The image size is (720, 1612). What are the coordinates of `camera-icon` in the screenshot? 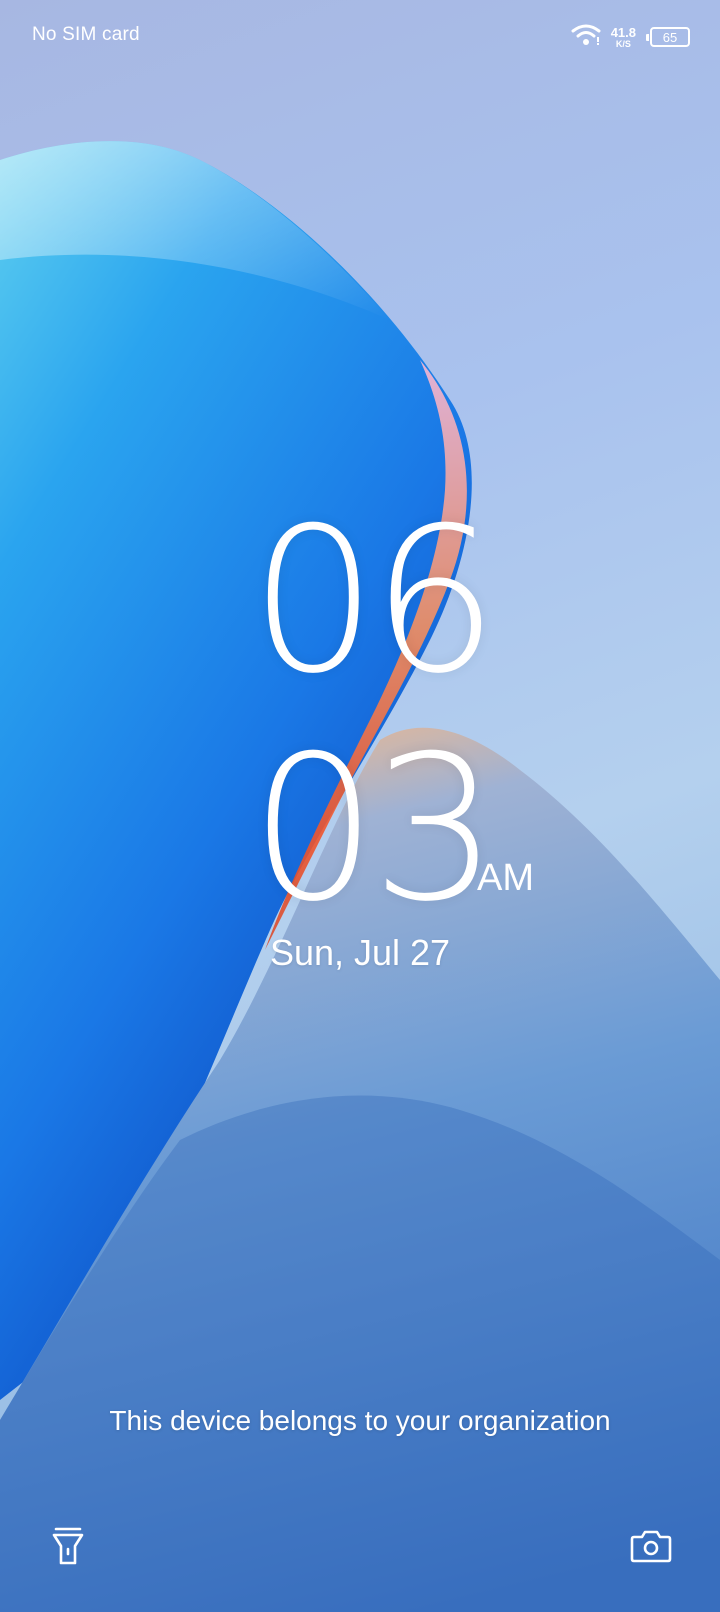 It's located at (651, 1548).